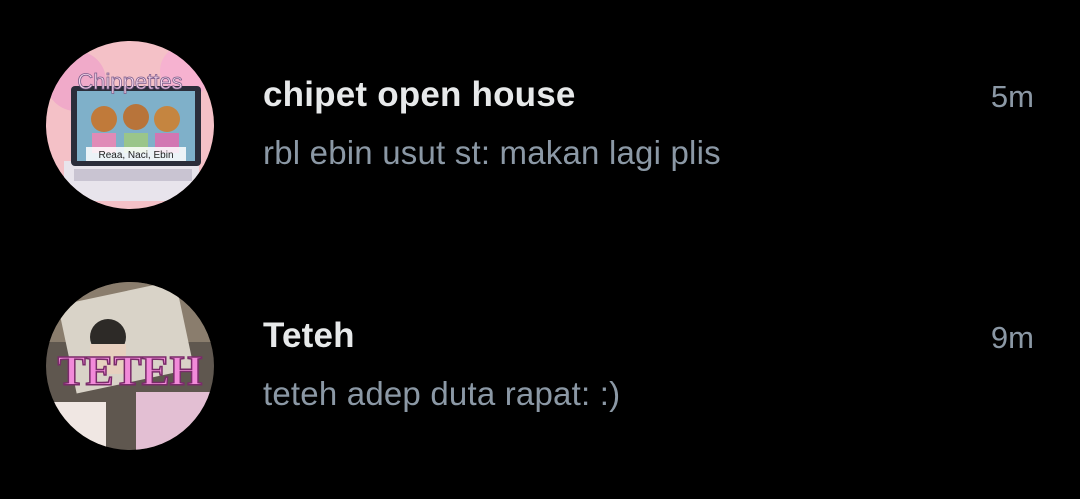 The height and width of the screenshot is (499, 1080). I want to click on group-avatar: TETEH, so click(130, 366).